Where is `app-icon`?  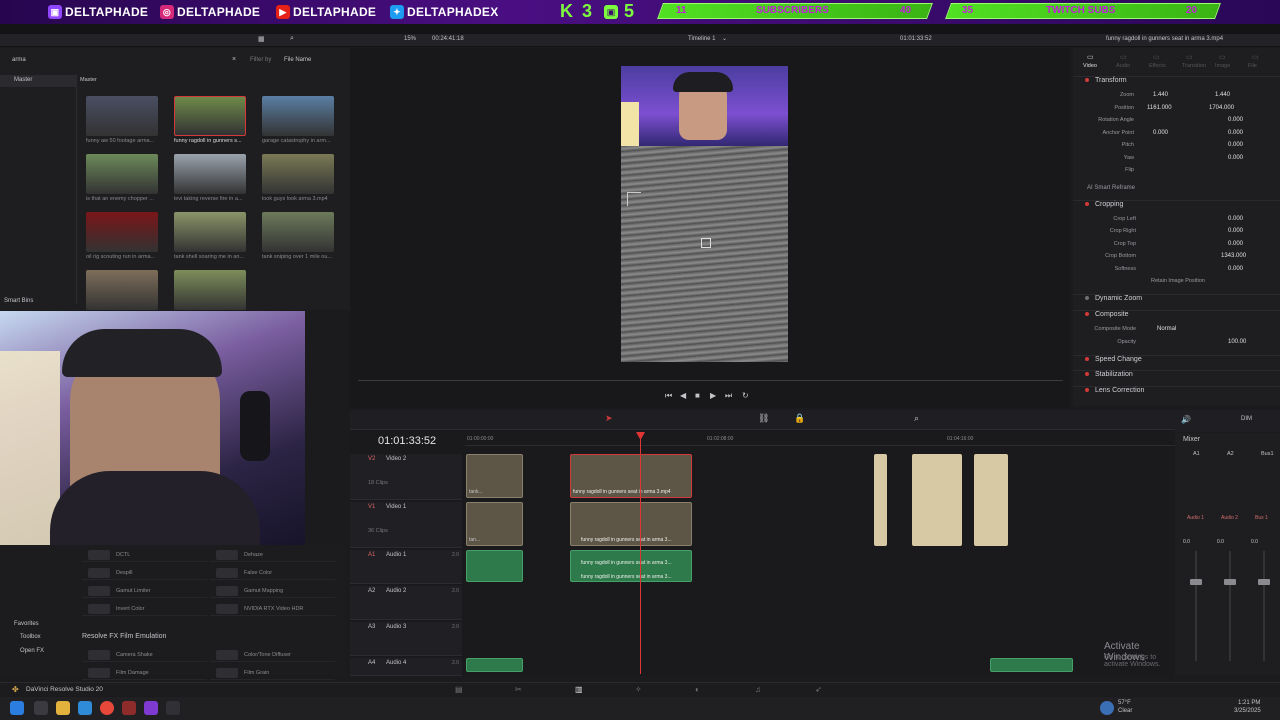 app-icon is located at coordinates (129, 708).